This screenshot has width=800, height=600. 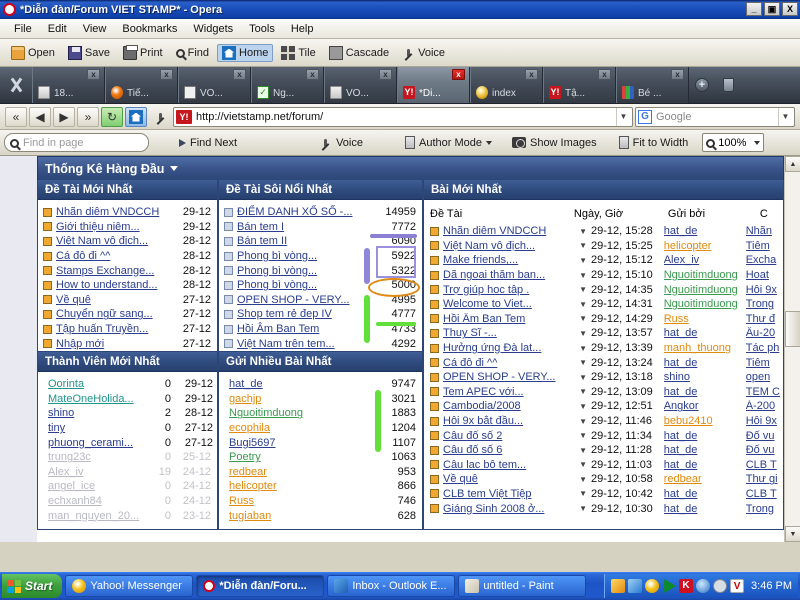 What do you see at coordinates (410, 168) in the screenshot?
I see `forum-stats-header: Thống Kê Hàng Đầu` at bounding box center [410, 168].